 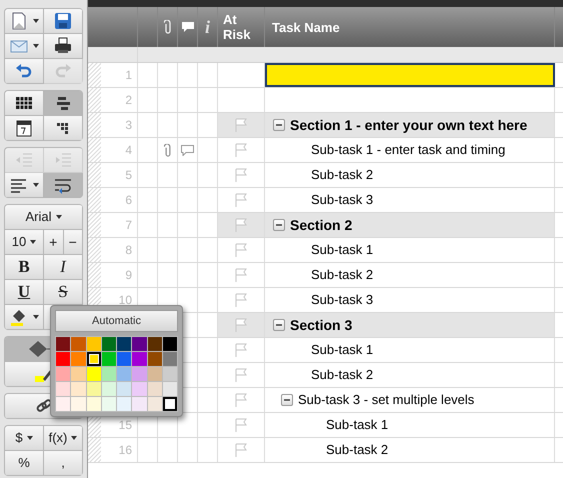 I want to click on comment-icon, so click(x=187, y=150).